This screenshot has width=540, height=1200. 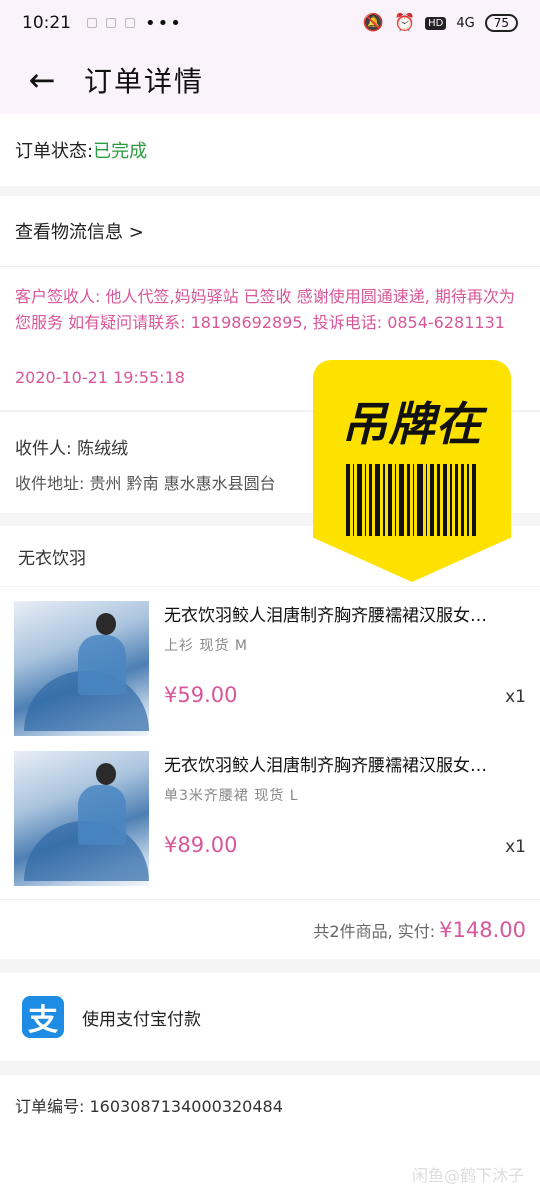 What do you see at coordinates (72, 449) in the screenshot?
I see `receiver-name: 收件人: 陈绒绒` at bounding box center [72, 449].